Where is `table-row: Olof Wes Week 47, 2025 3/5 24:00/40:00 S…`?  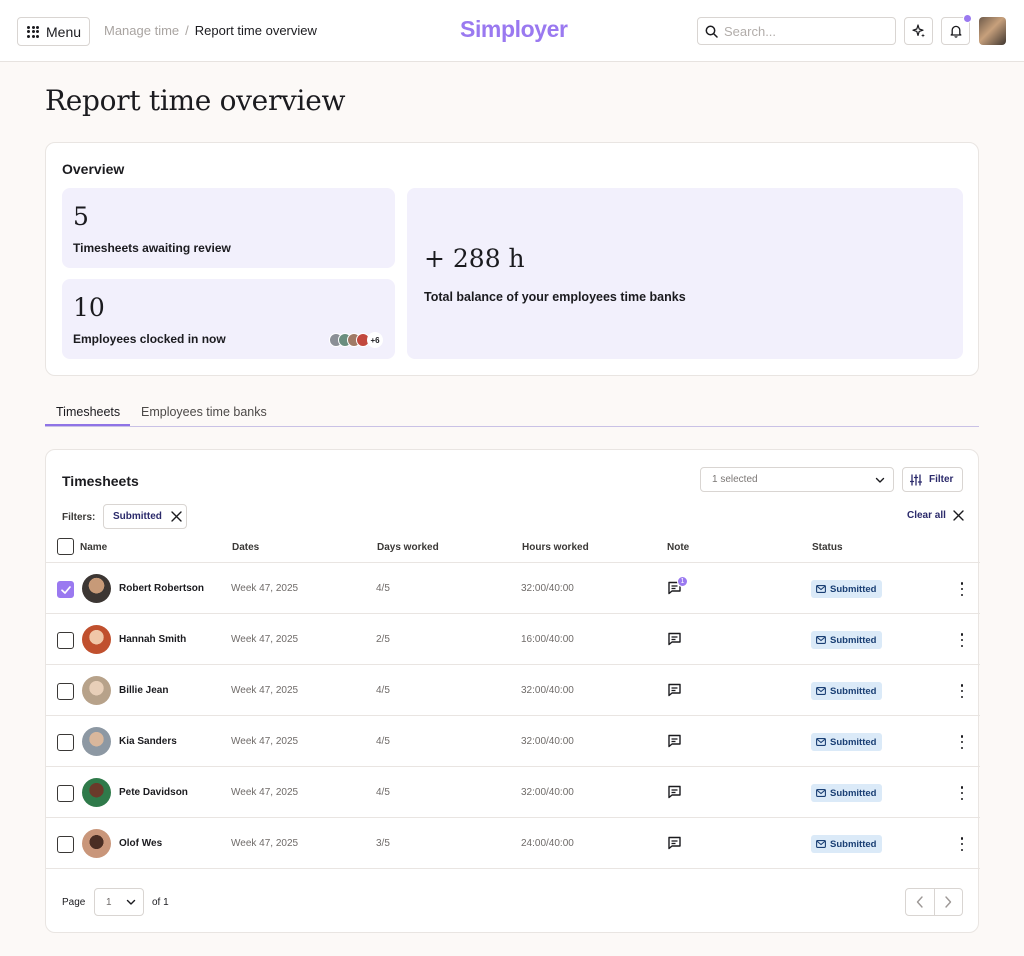 table-row: Olof Wes Week 47, 2025 3/5 24:00/40:00 S… is located at coordinates (513, 843).